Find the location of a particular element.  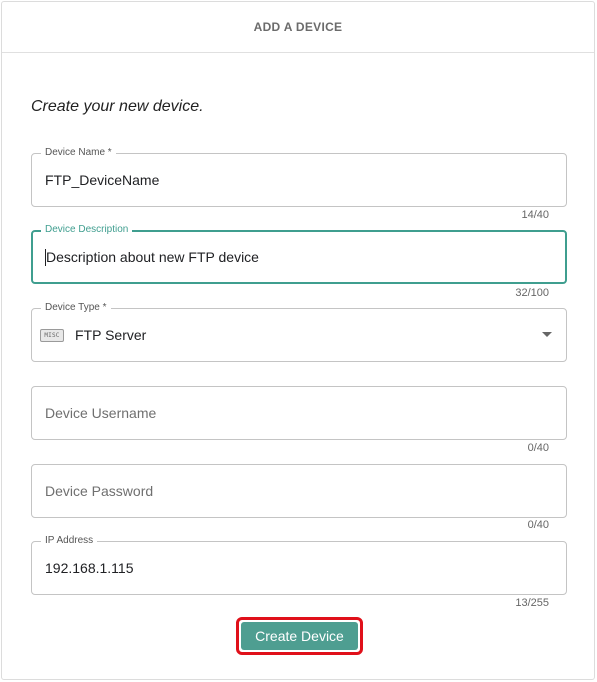

ip-address-input: 192.168.1.115 is located at coordinates (89, 568).